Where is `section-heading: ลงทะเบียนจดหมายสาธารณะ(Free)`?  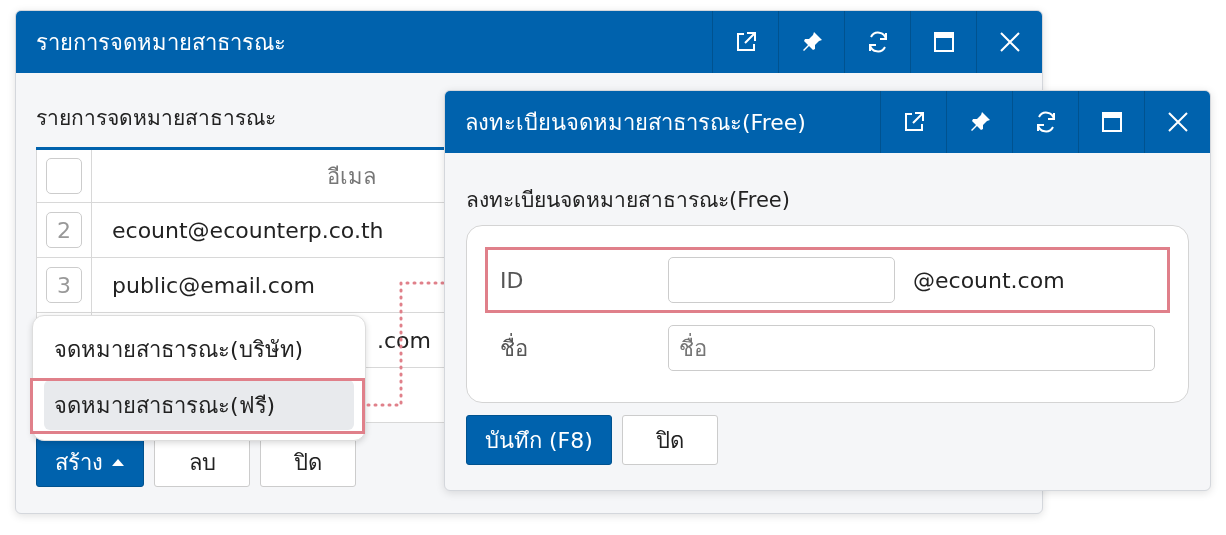
section-heading: ลงทะเบียนจดหมายสาธารณะ(Free) is located at coordinates (628, 200).